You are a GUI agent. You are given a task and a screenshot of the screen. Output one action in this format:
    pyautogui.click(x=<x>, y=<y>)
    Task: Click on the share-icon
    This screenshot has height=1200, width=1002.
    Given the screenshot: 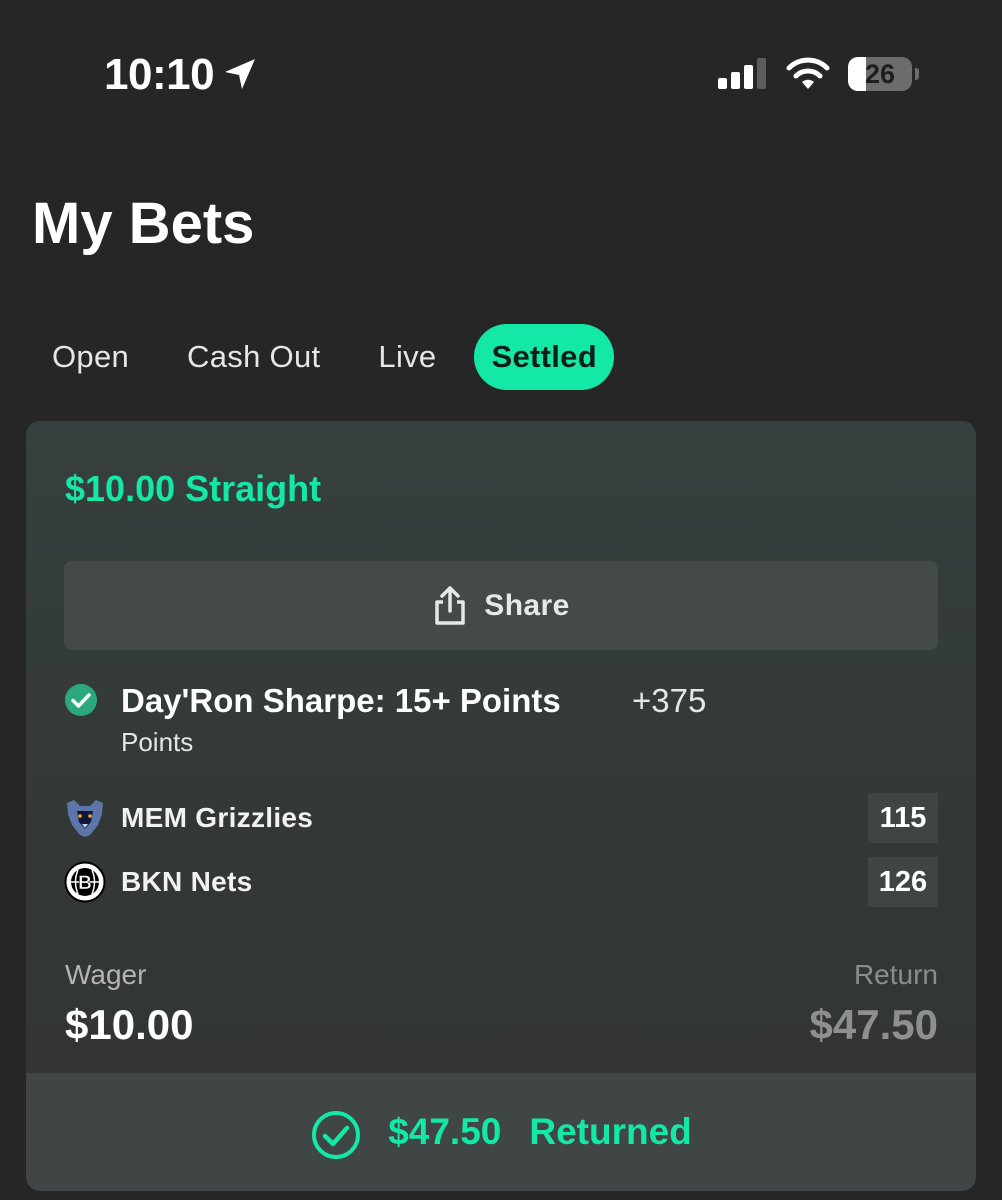 What is the action you would take?
    pyautogui.click(x=450, y=605)
    